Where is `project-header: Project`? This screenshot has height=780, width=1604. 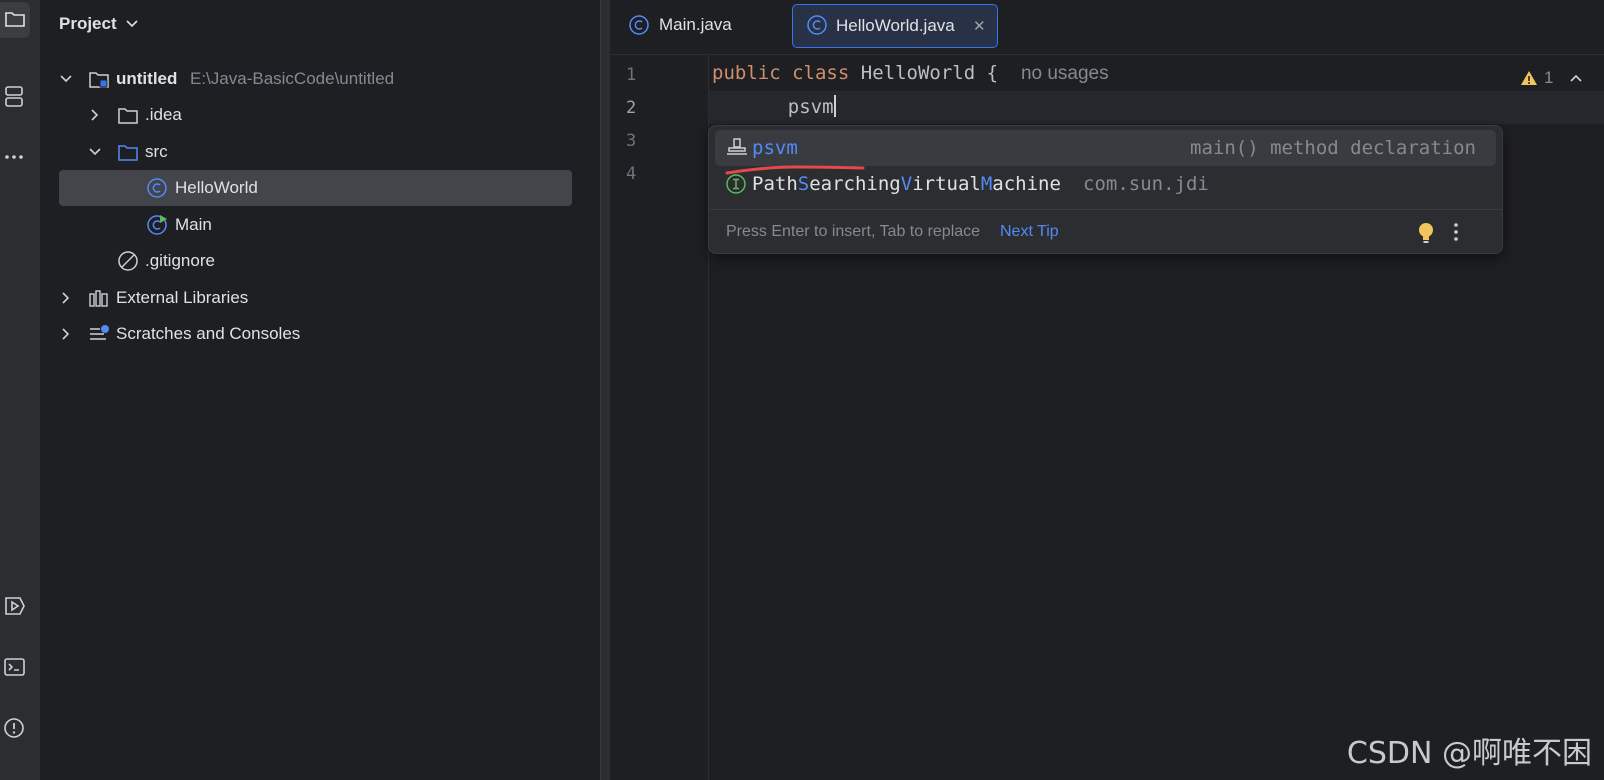 project-header: Project is located at coordinates (99, 24).